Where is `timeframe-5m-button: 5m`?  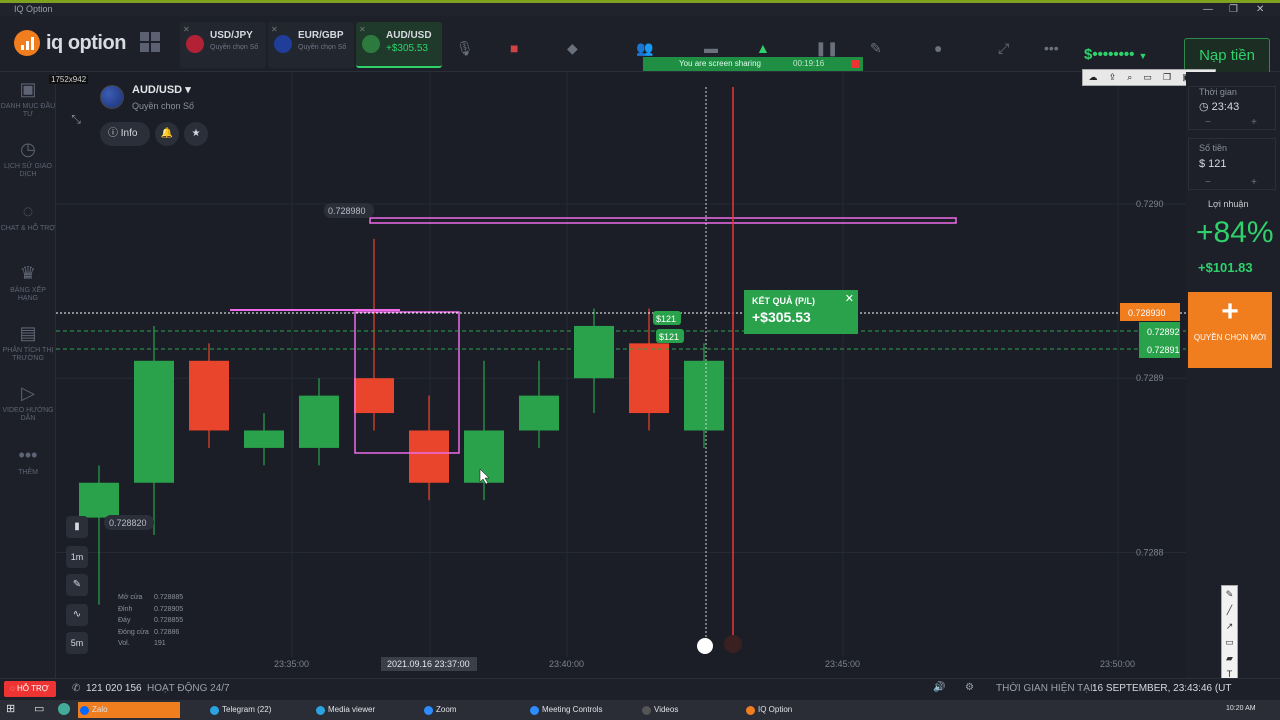 timeframe-5m-button: 5m is located at coordinates (77, 643).